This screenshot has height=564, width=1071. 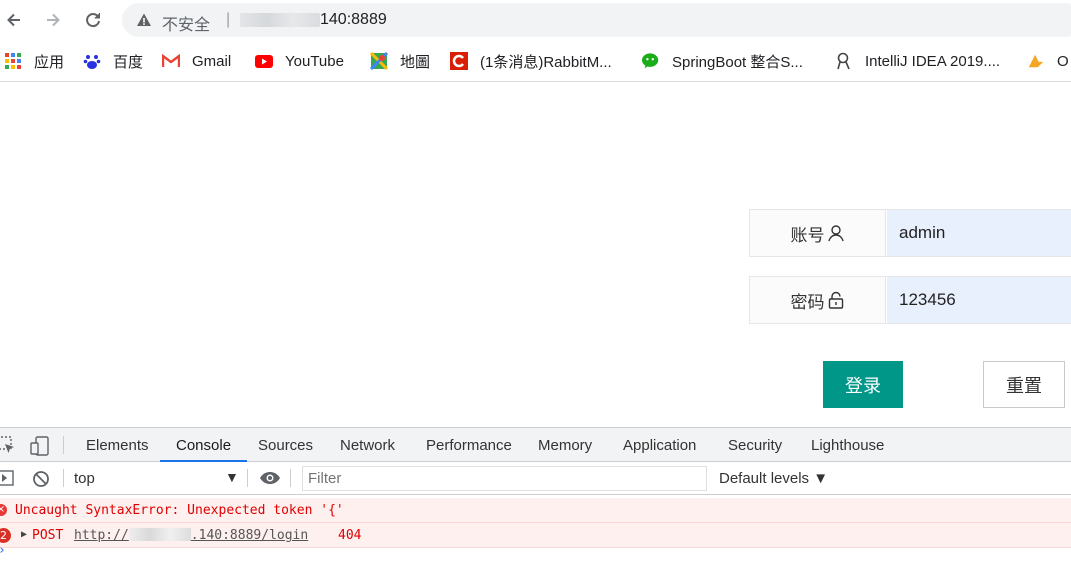 I want to click on password-label: 密码, so click(x=818, y=300).